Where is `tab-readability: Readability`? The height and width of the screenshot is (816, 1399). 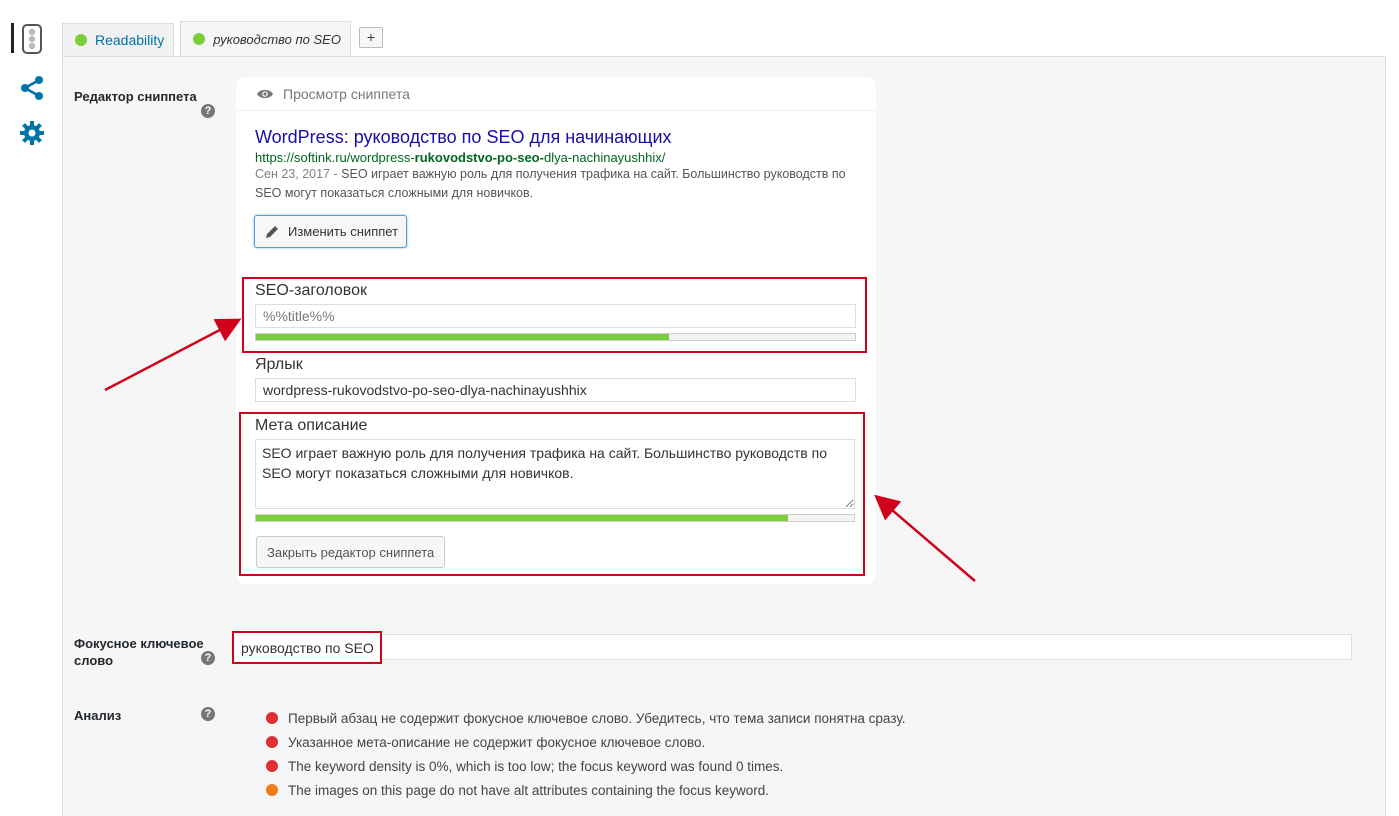 tab-readability: Readability is located at coordinates (118, 39).